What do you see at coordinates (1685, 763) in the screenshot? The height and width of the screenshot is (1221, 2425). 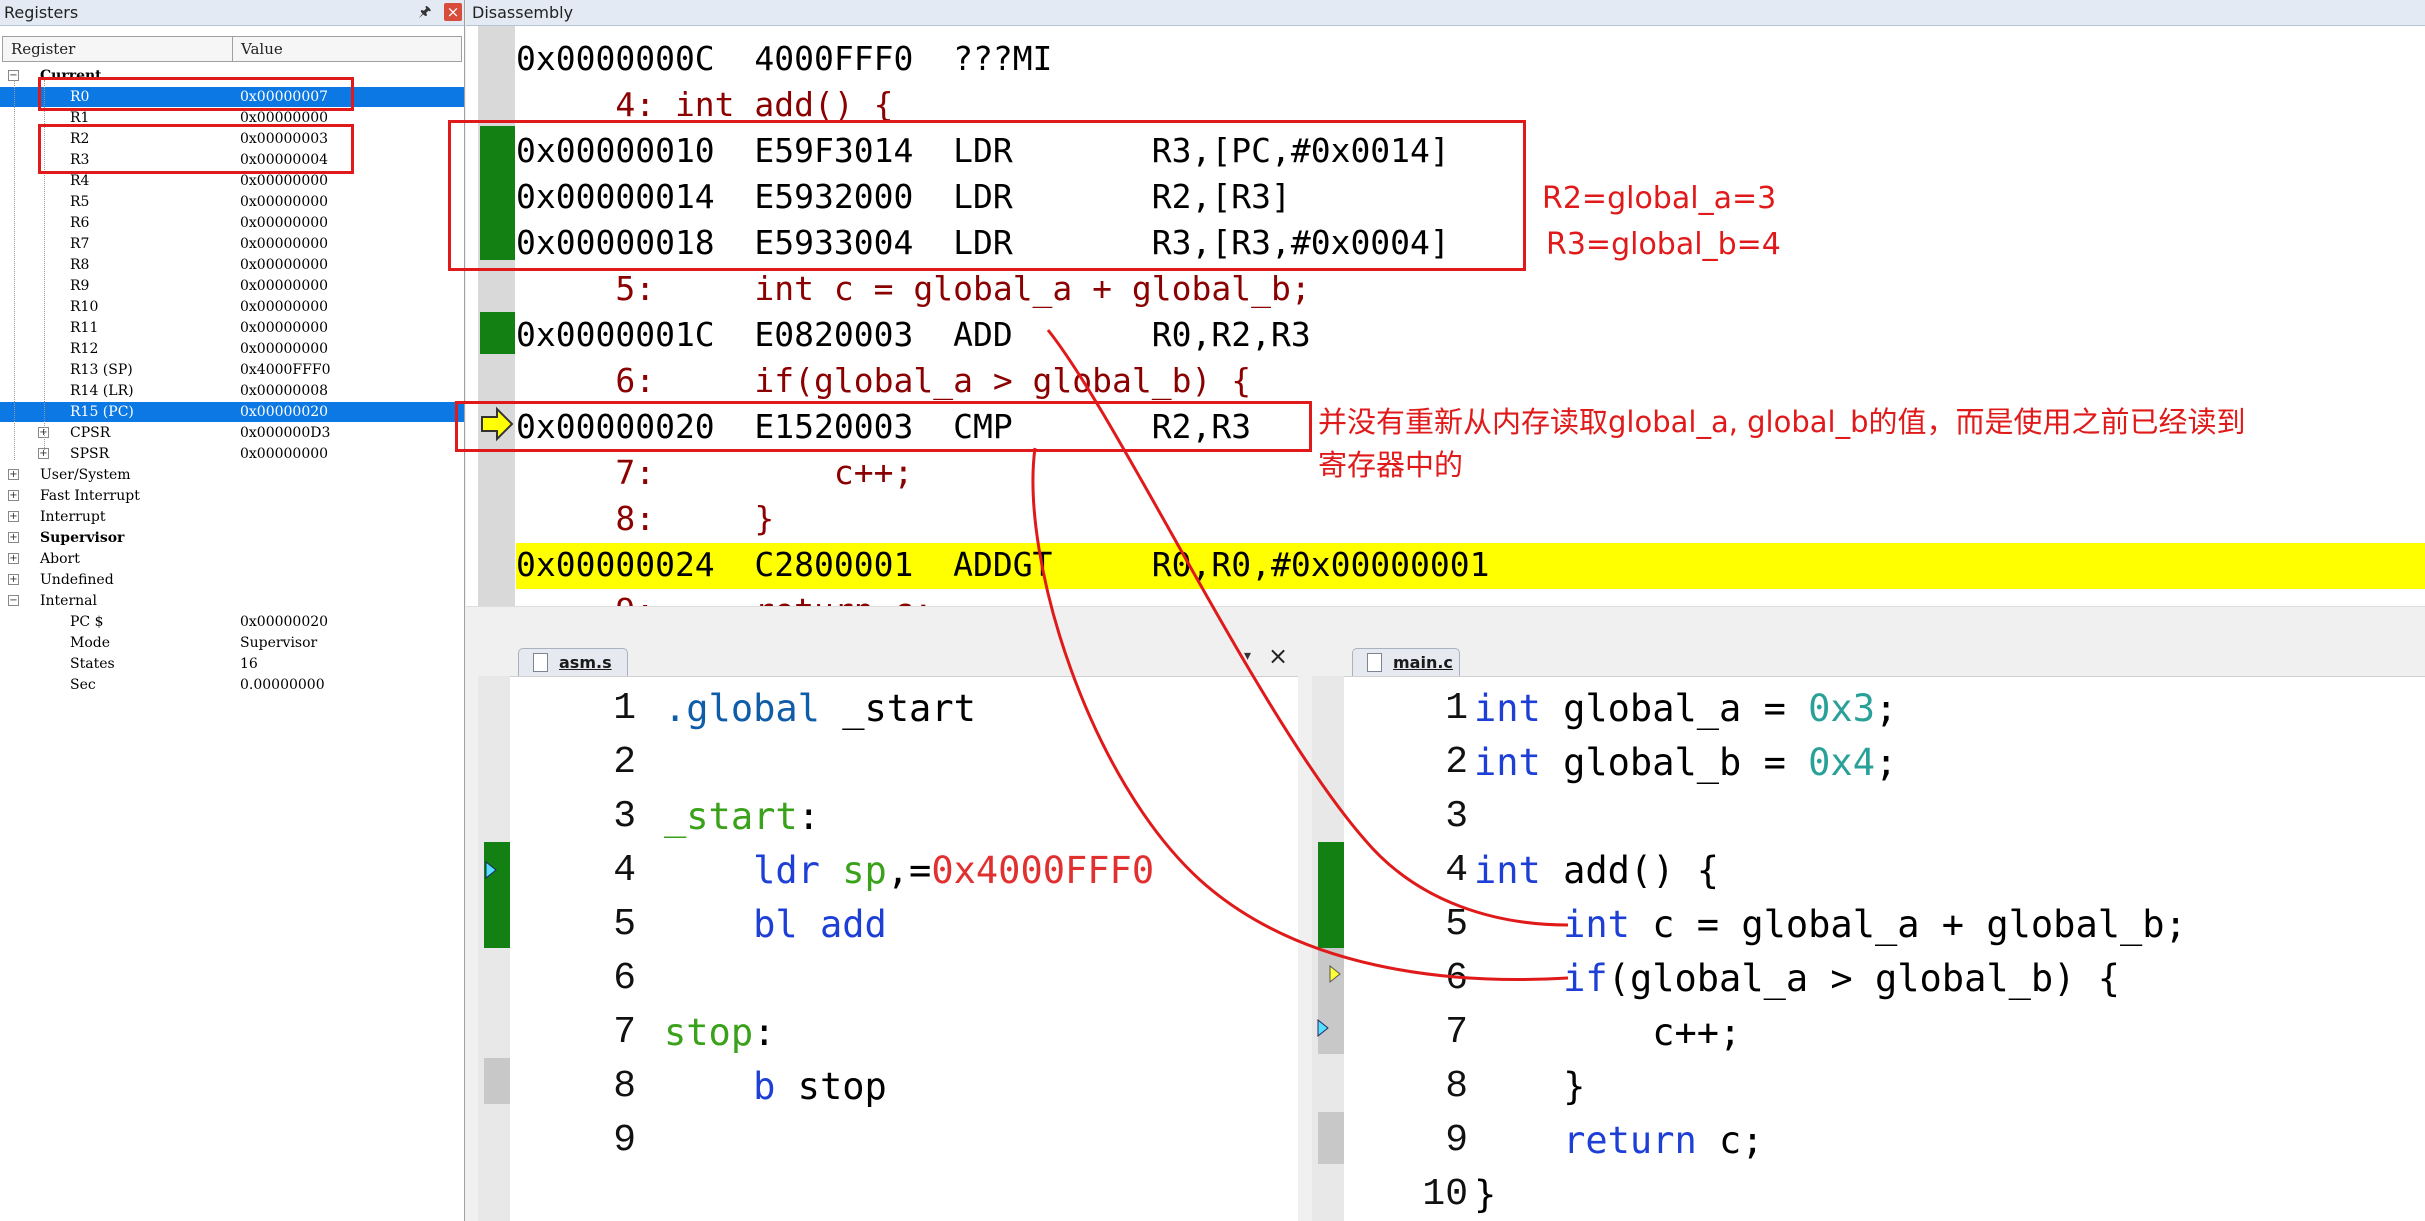 I see `code-line: int global_b = 0x4;` at bounding box center [1685, 763].